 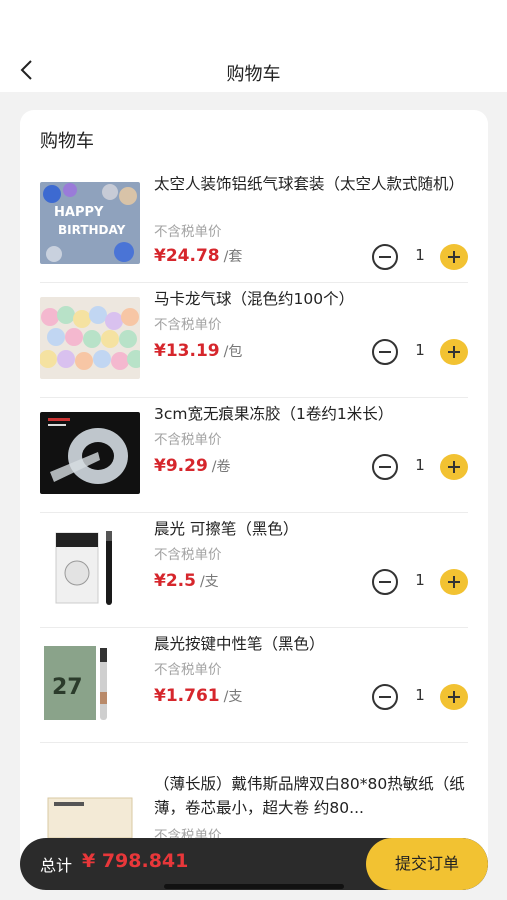 I want to click on item-name: 太空人装饰铝纸气球套装（太空人款式随机）, so click(x=314, y=184).